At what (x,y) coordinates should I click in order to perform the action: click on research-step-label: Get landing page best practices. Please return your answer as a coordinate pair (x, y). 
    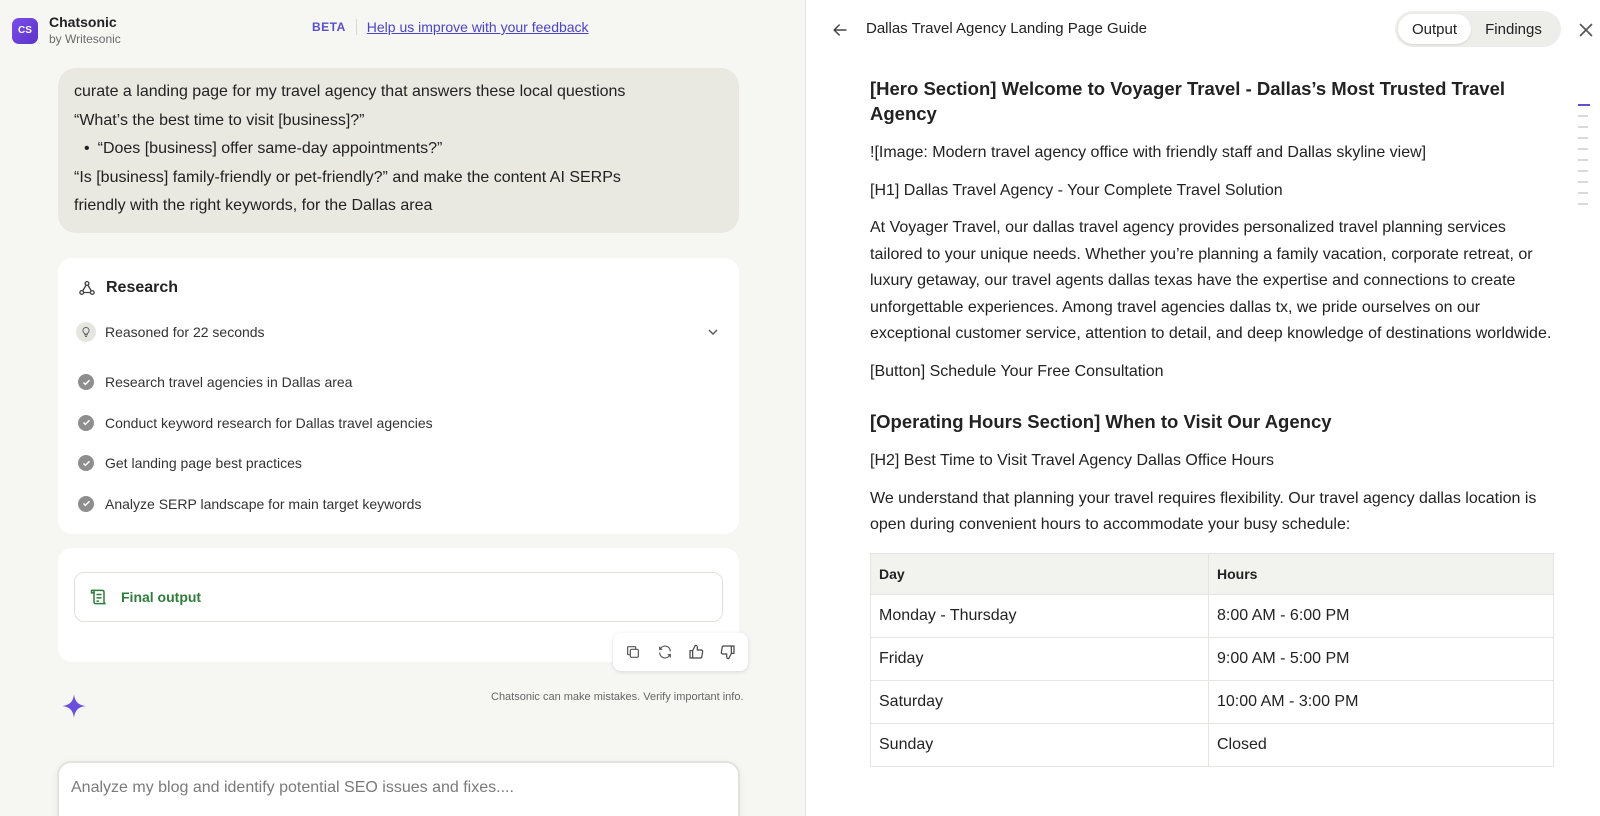
    Looking at the image, I should click on (203, 463).